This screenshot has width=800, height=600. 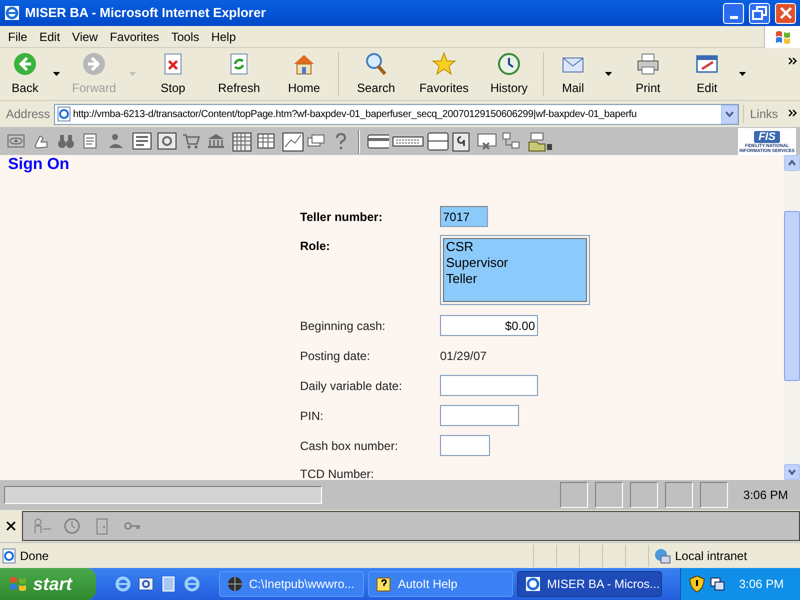 What do you see at coordinates (792, 472) in the screenshot?
I see `scroll-down-icon` at bounding box center [792, 472].